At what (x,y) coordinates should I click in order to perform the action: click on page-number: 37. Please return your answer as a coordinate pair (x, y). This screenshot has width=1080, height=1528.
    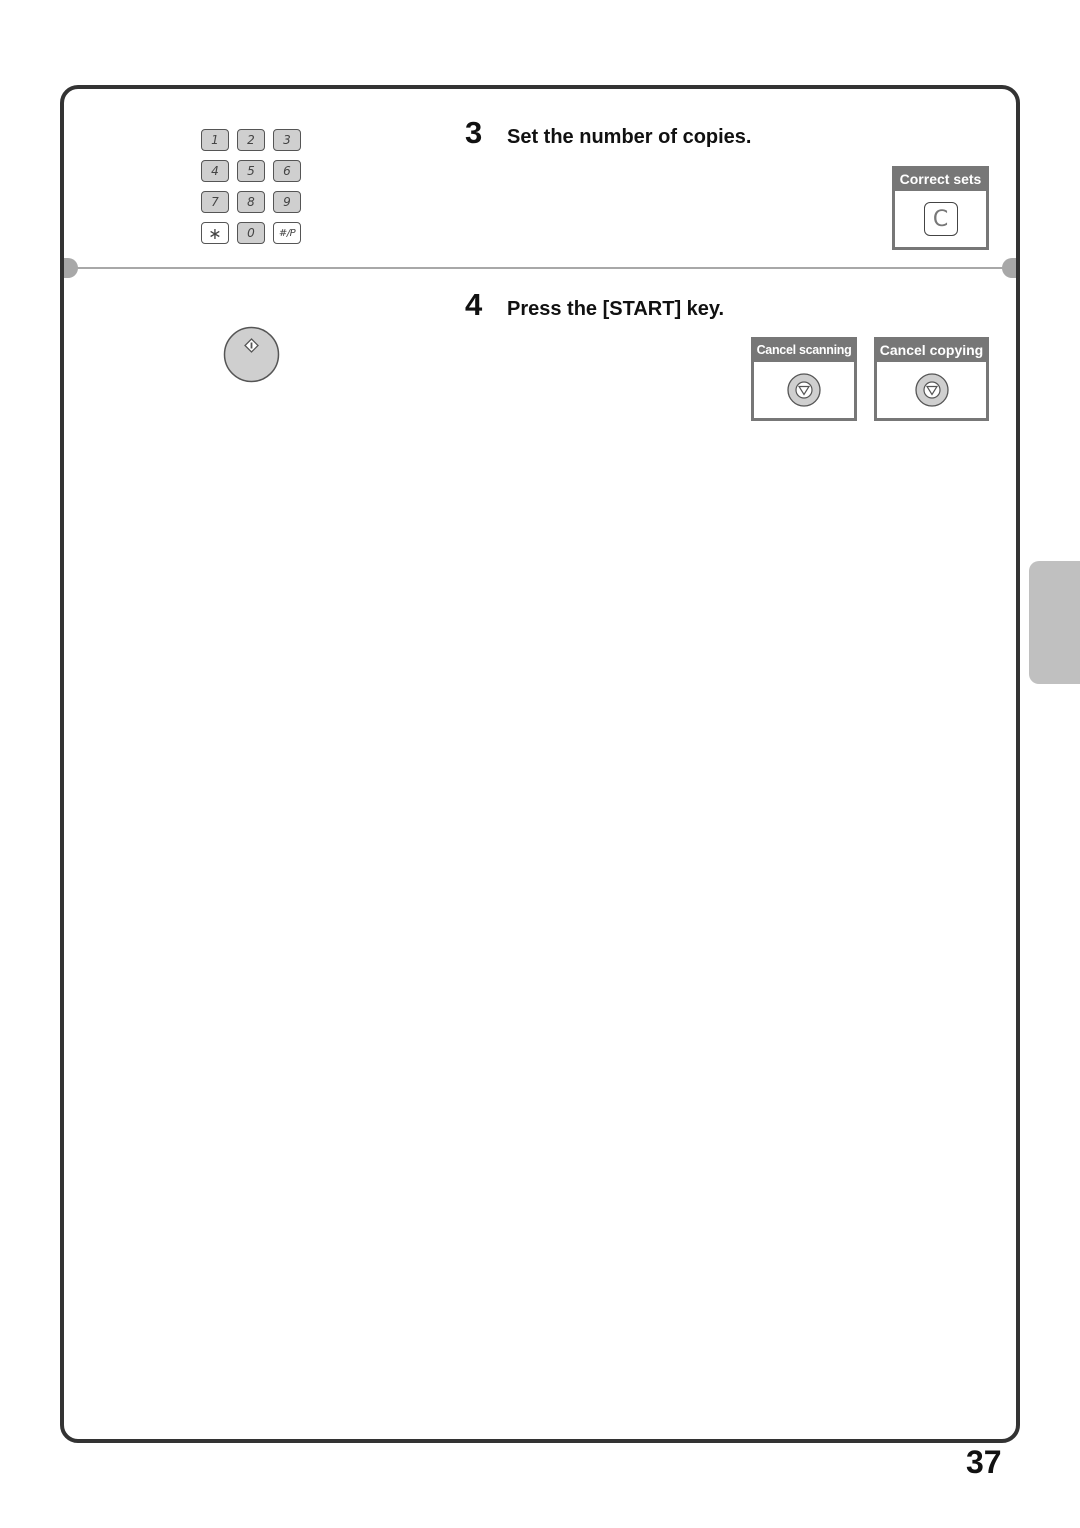
    Looking at the image, I should click on (984, 1462).